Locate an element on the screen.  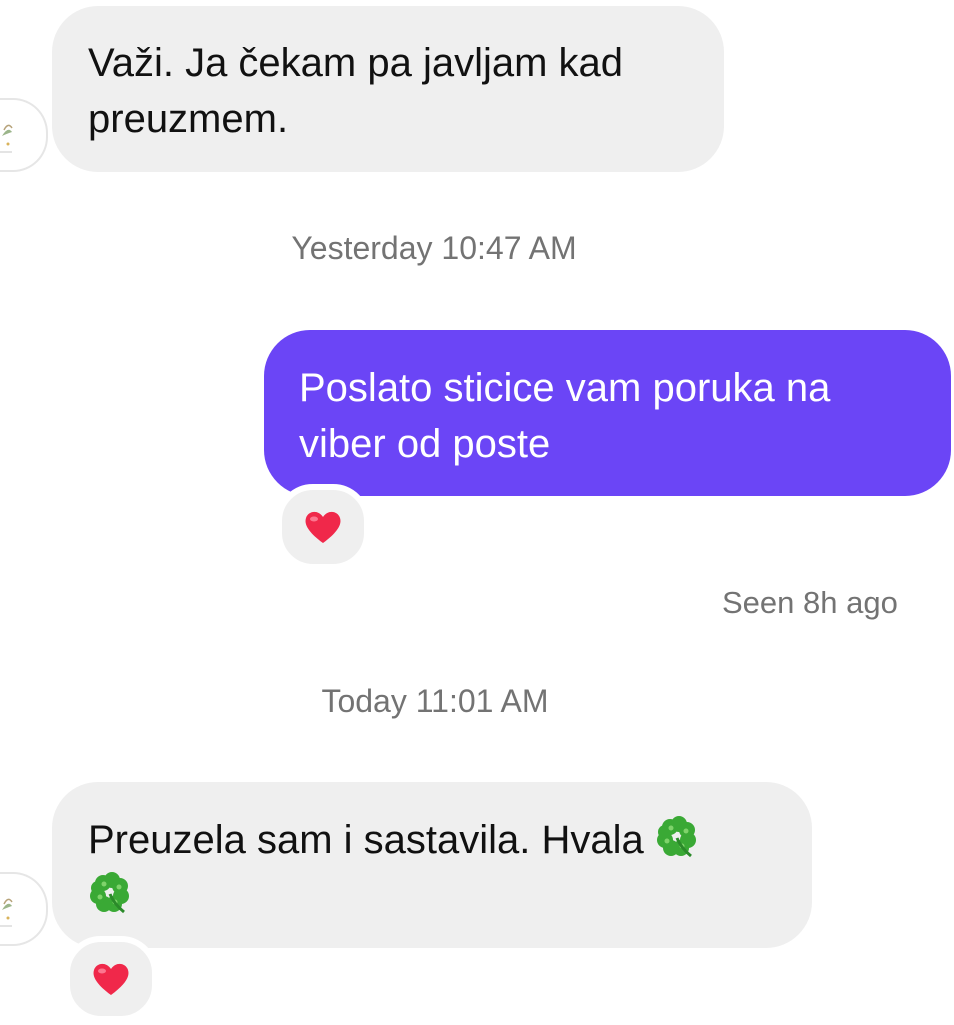
incoming-message-bubble: Preuzela sam i sastavila. Hvala is located at coordinates (432, 865).